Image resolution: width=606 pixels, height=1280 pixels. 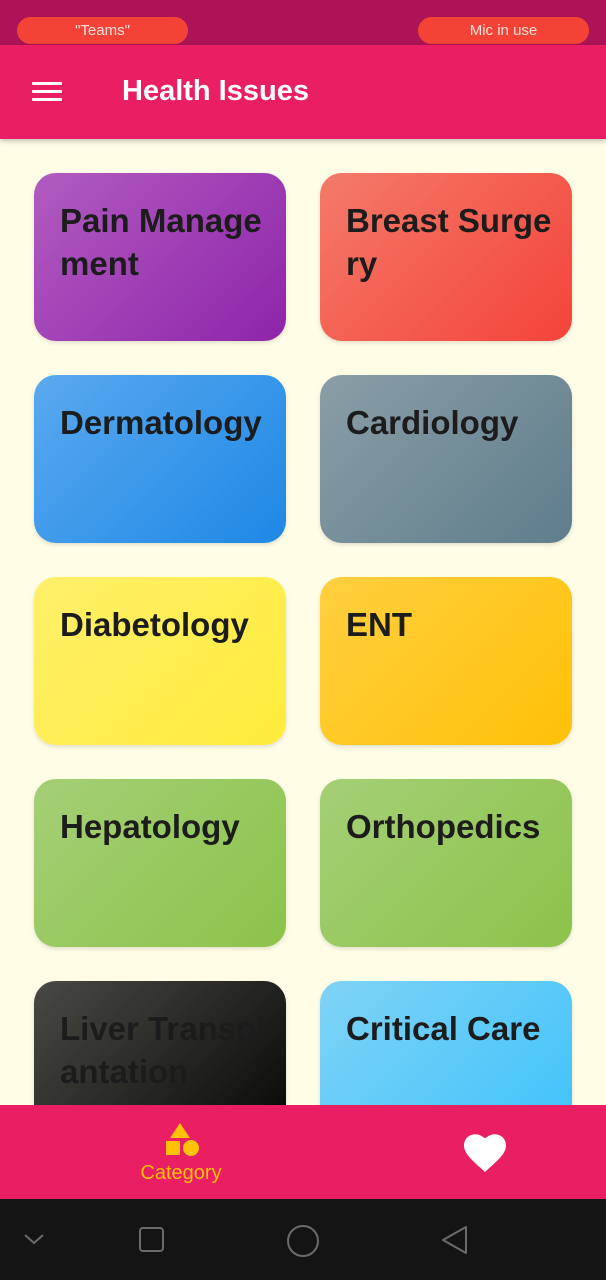 I want to click on system-navigation-bar, so click(x=303, y=1239).